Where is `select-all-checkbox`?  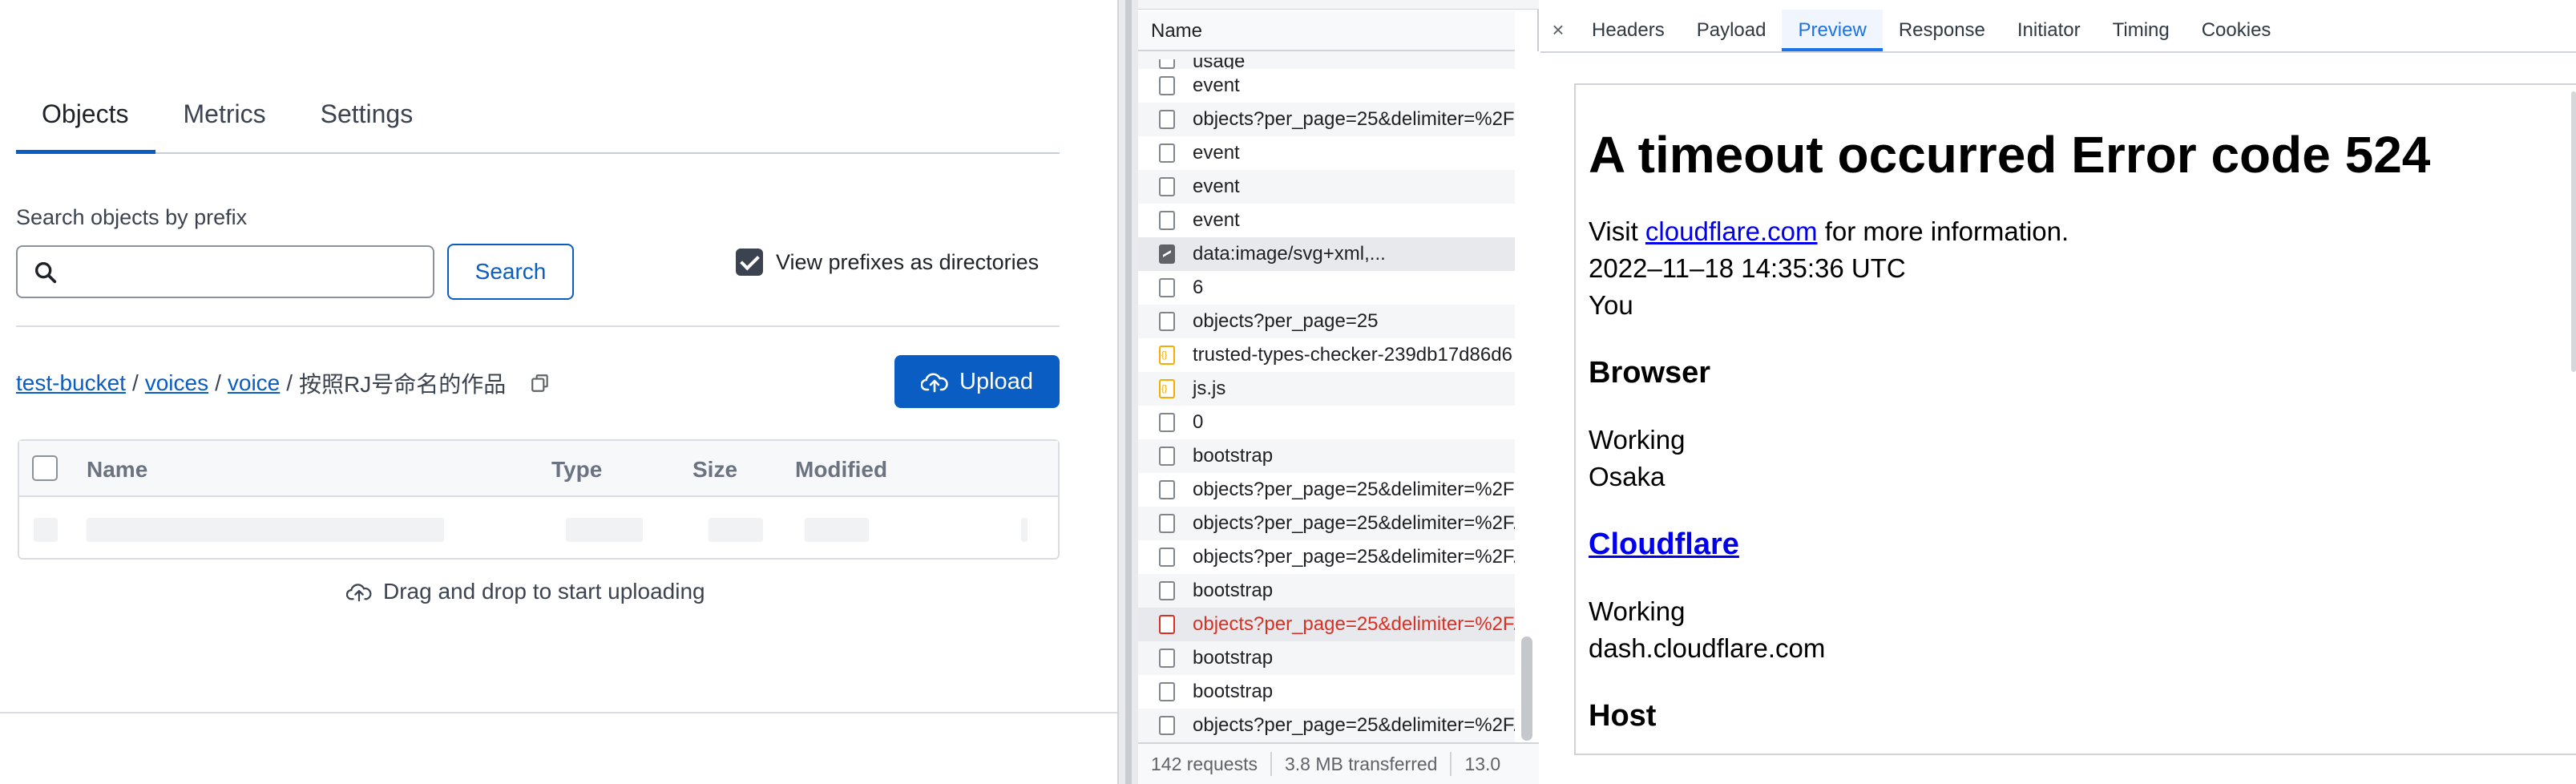 select-all-checkbox is located at coordinates (45, 468).